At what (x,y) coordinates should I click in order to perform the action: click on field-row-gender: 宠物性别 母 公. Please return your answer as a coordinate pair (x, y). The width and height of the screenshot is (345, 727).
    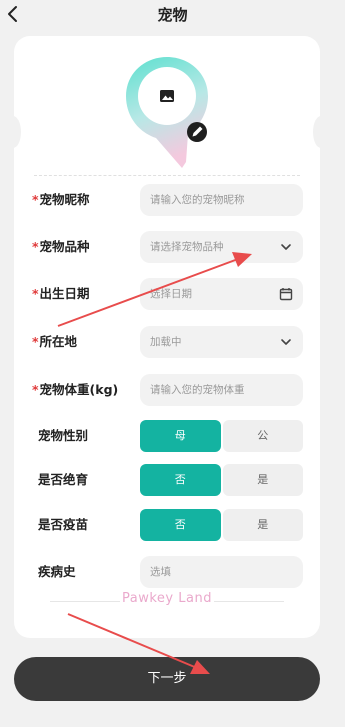
    Looking at the image, I should click on (167, 436).